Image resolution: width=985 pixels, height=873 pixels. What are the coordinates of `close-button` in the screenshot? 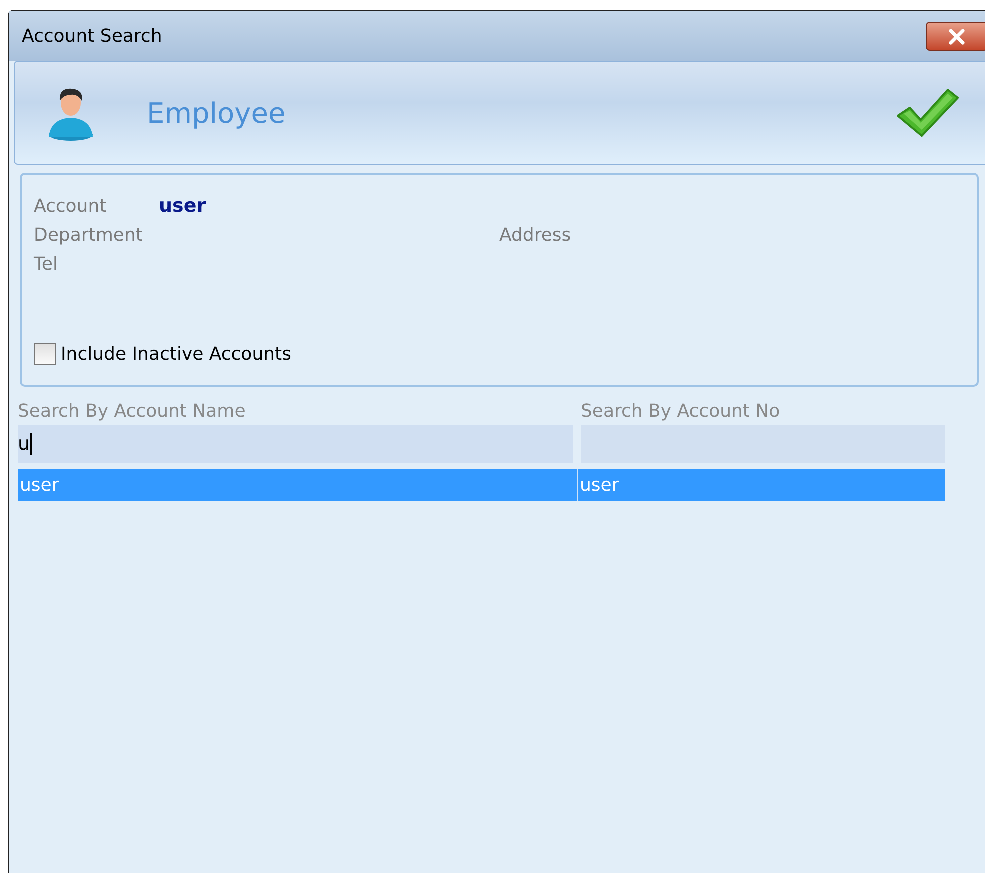 It's located at (955, 36).